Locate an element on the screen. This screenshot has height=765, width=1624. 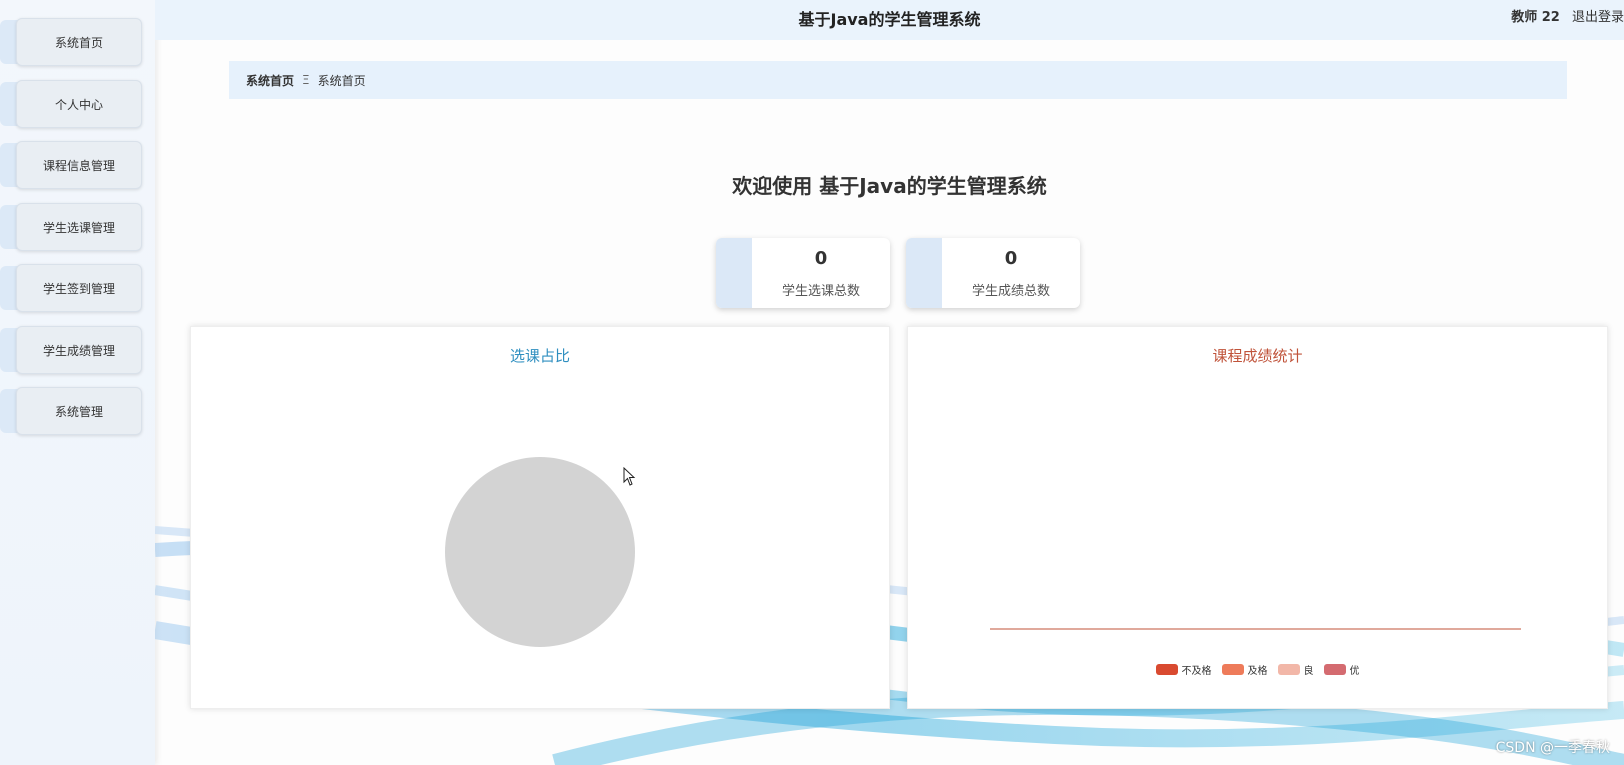
sidebar-item-system: 系统管理 is located at coordinates (71, 411).